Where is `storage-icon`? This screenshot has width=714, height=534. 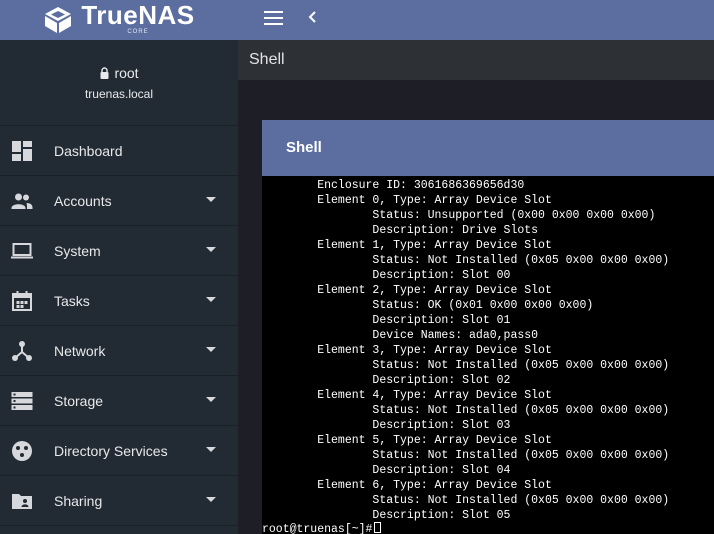 storage-icon is located at coordinates (22, 401).